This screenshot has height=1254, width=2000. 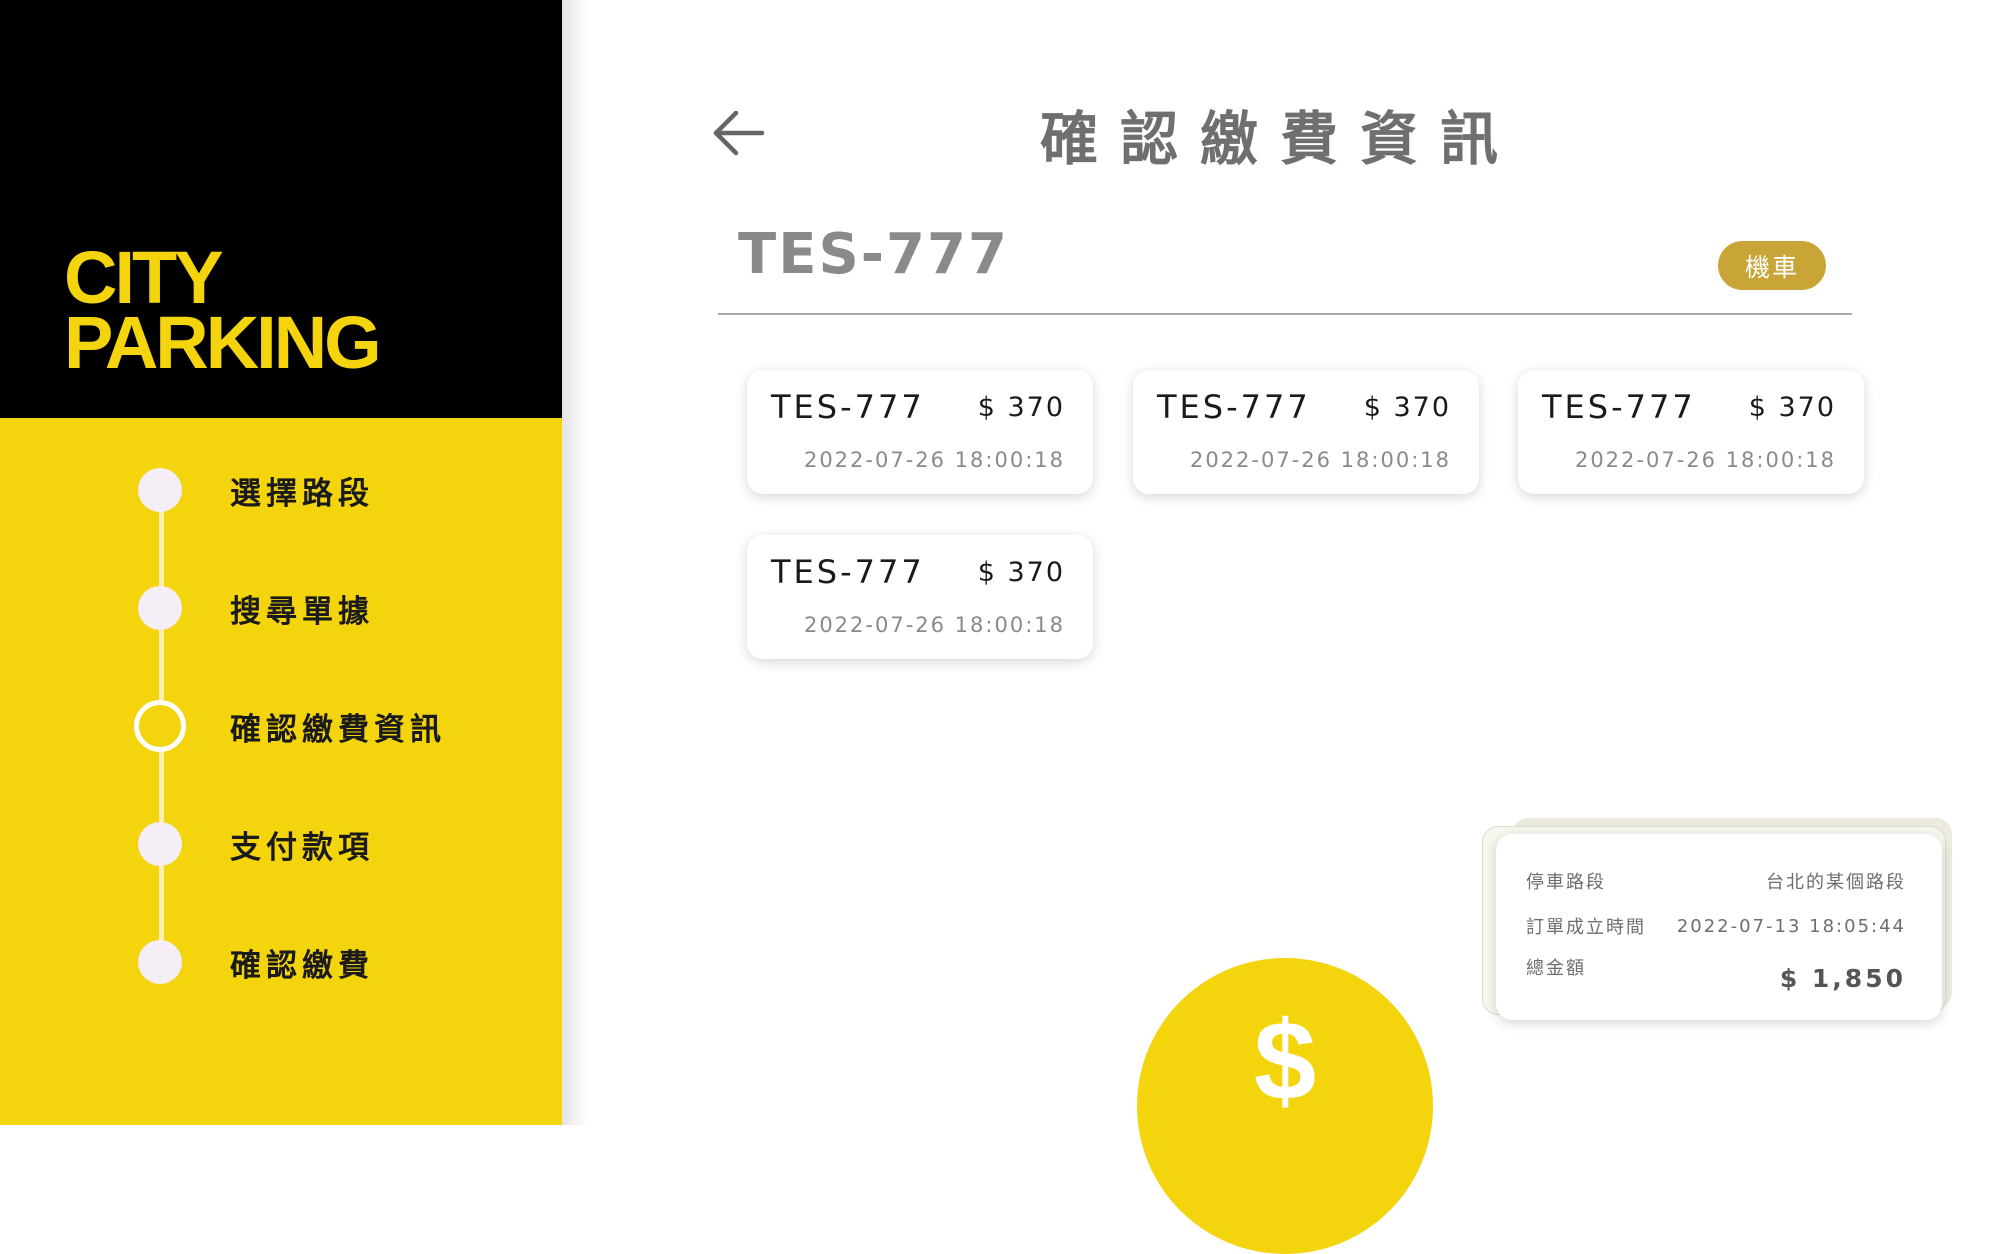 I want to click on city-parking-logo: CITY PARKING, so click(x=223, y=310).